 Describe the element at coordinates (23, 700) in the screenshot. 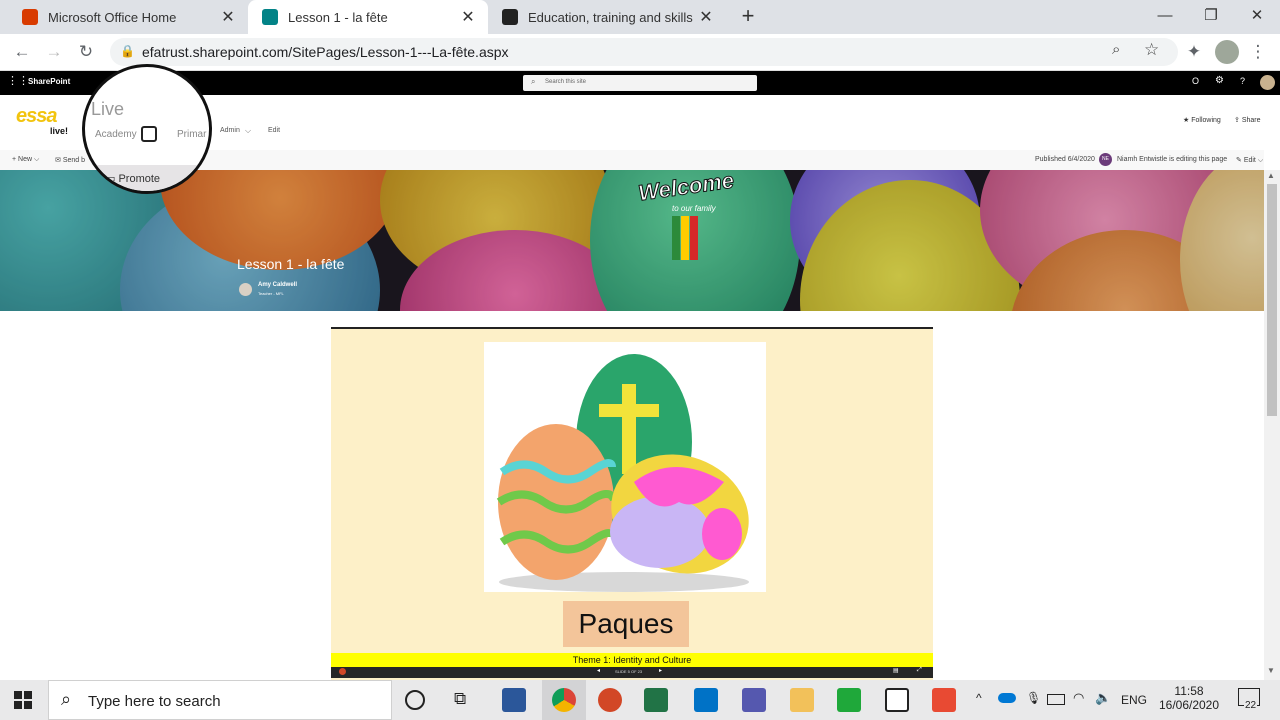

I see `windows-start-icon` at that location.